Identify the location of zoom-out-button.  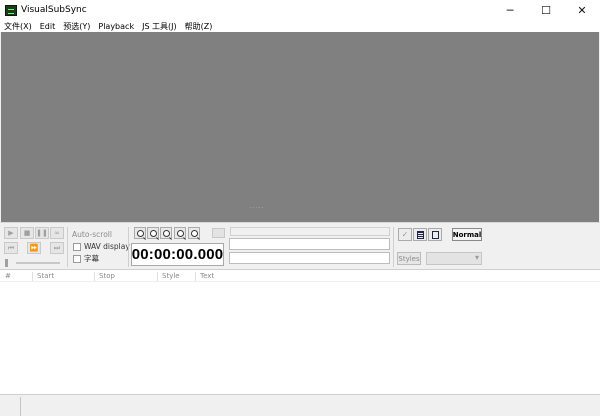
(153, 233).